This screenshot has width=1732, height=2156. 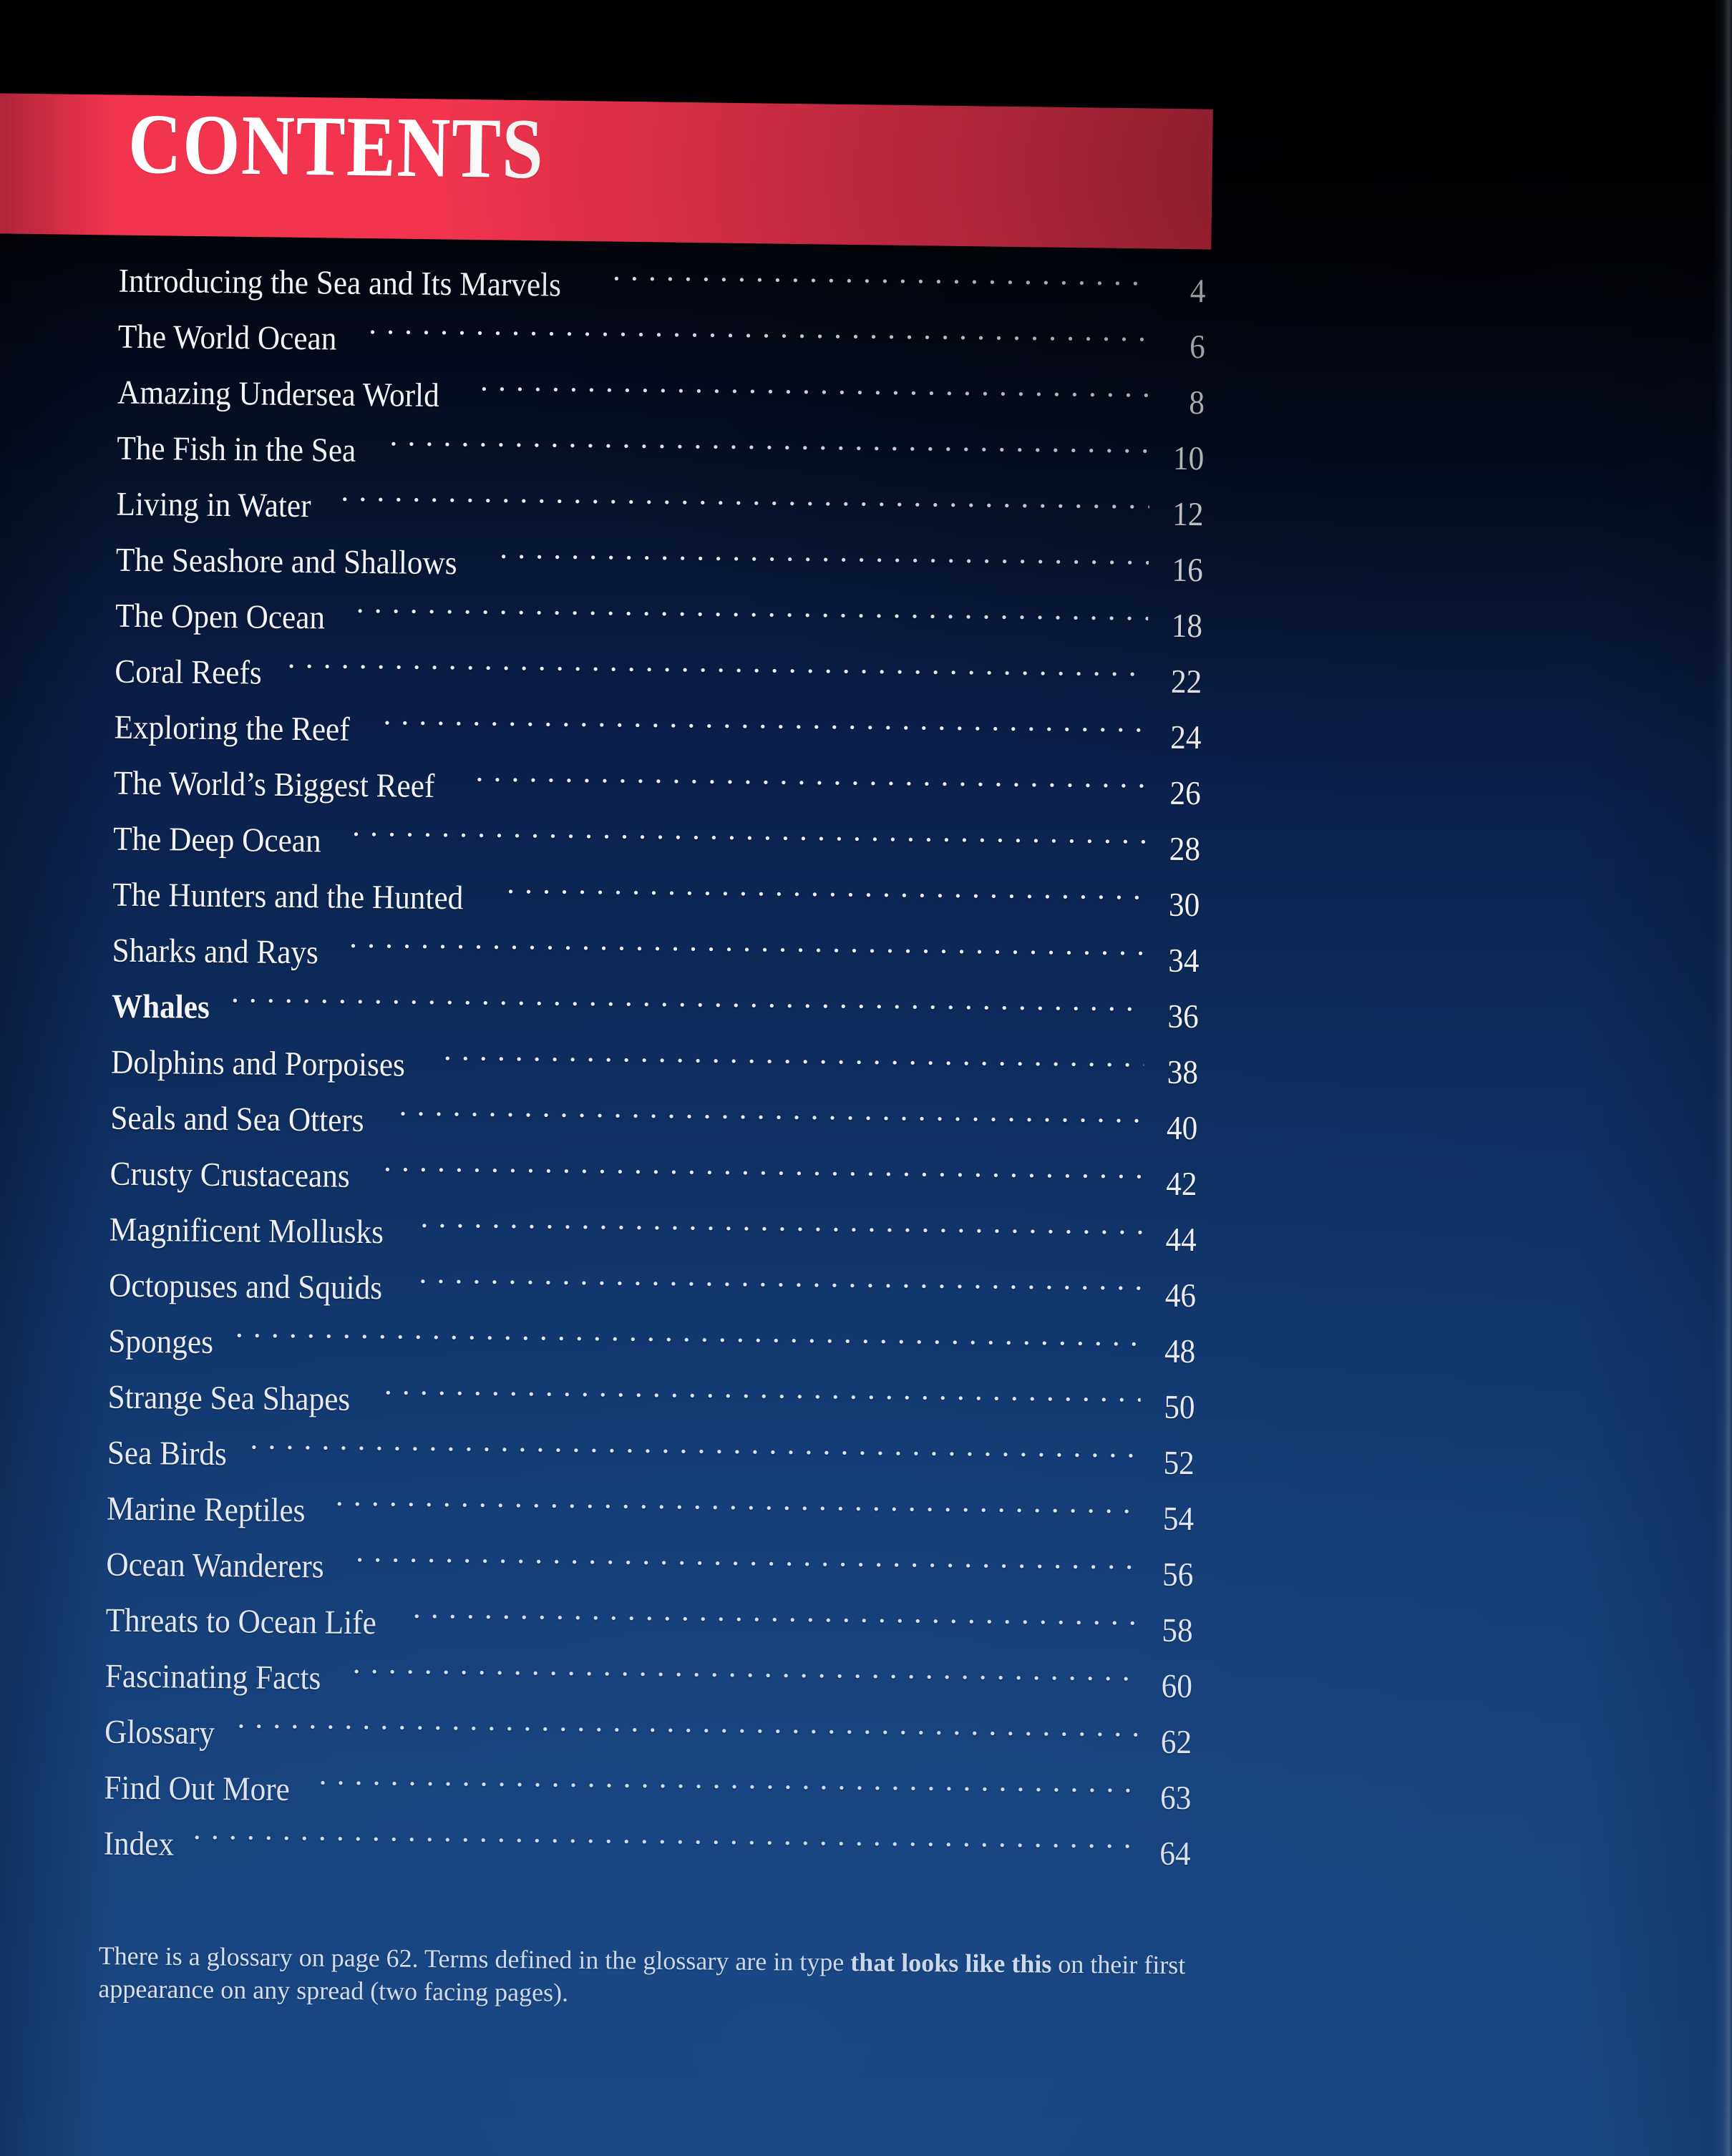 What do you see at coordinates (1197, 403) in the screenshot?
I see `toc-entry-page-number: 8` at bounding box center [1197, 403].